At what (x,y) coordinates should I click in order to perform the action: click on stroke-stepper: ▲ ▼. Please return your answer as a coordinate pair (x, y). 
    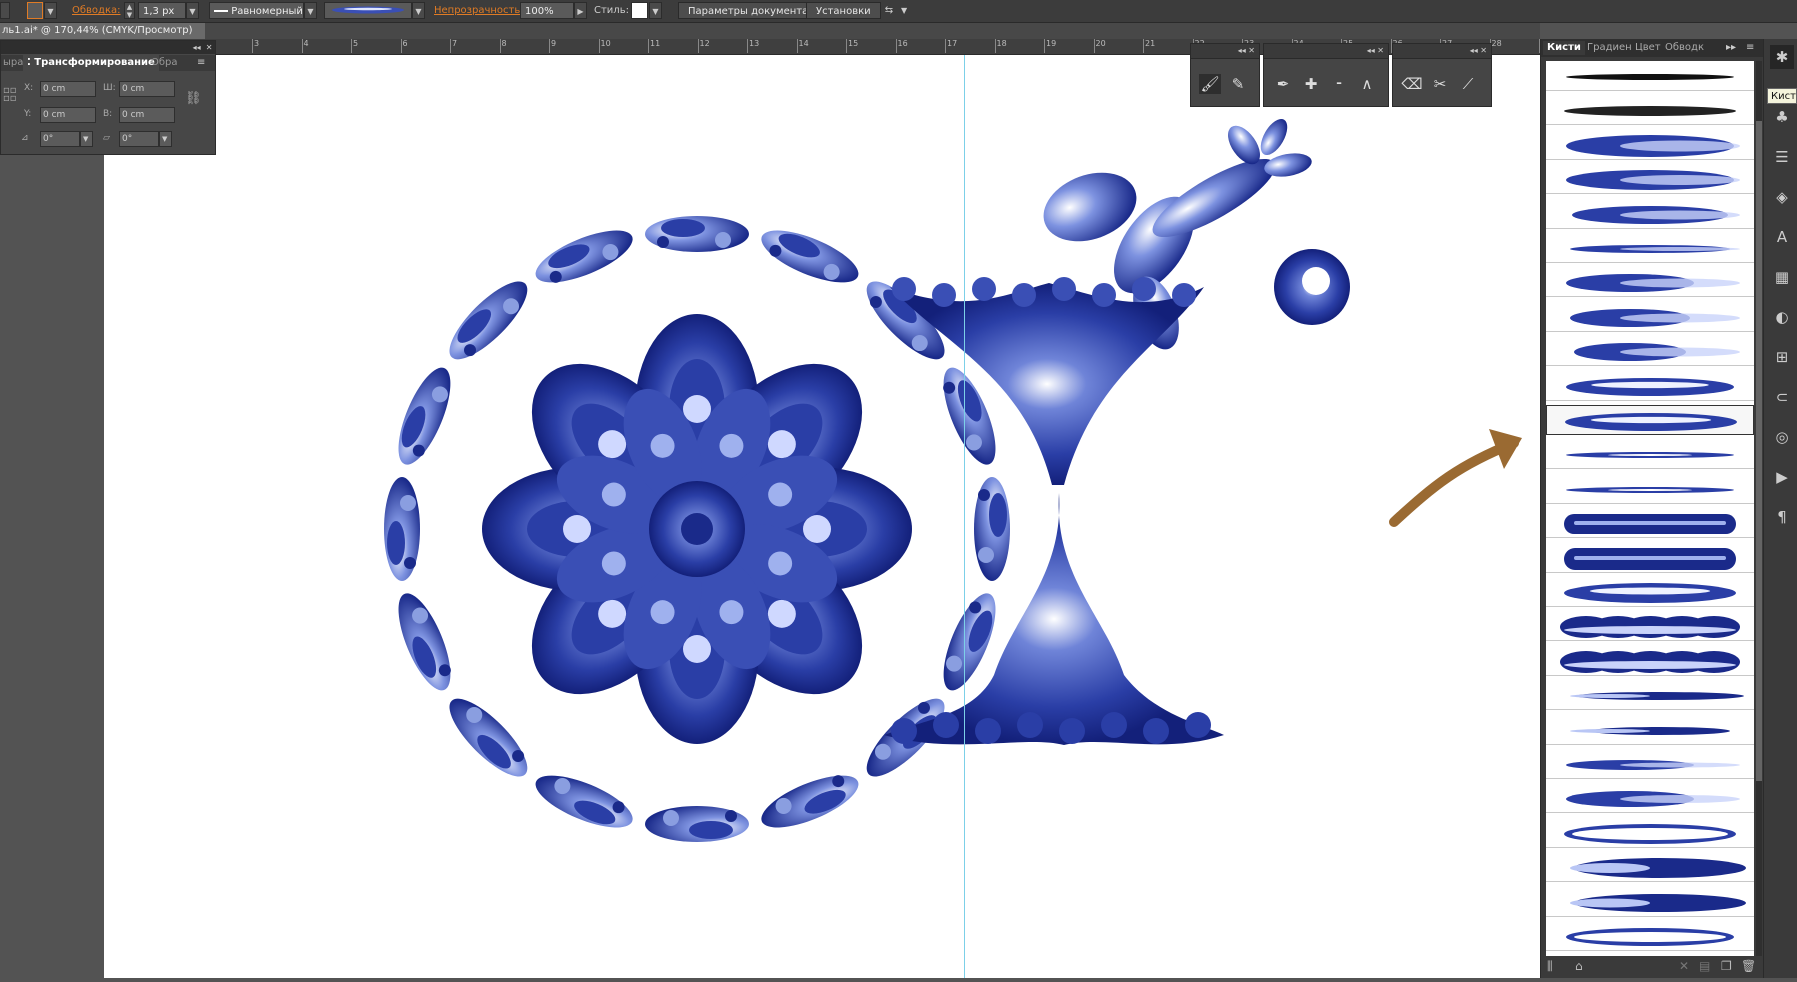
    Looking at the image, I should click on (129, 10).